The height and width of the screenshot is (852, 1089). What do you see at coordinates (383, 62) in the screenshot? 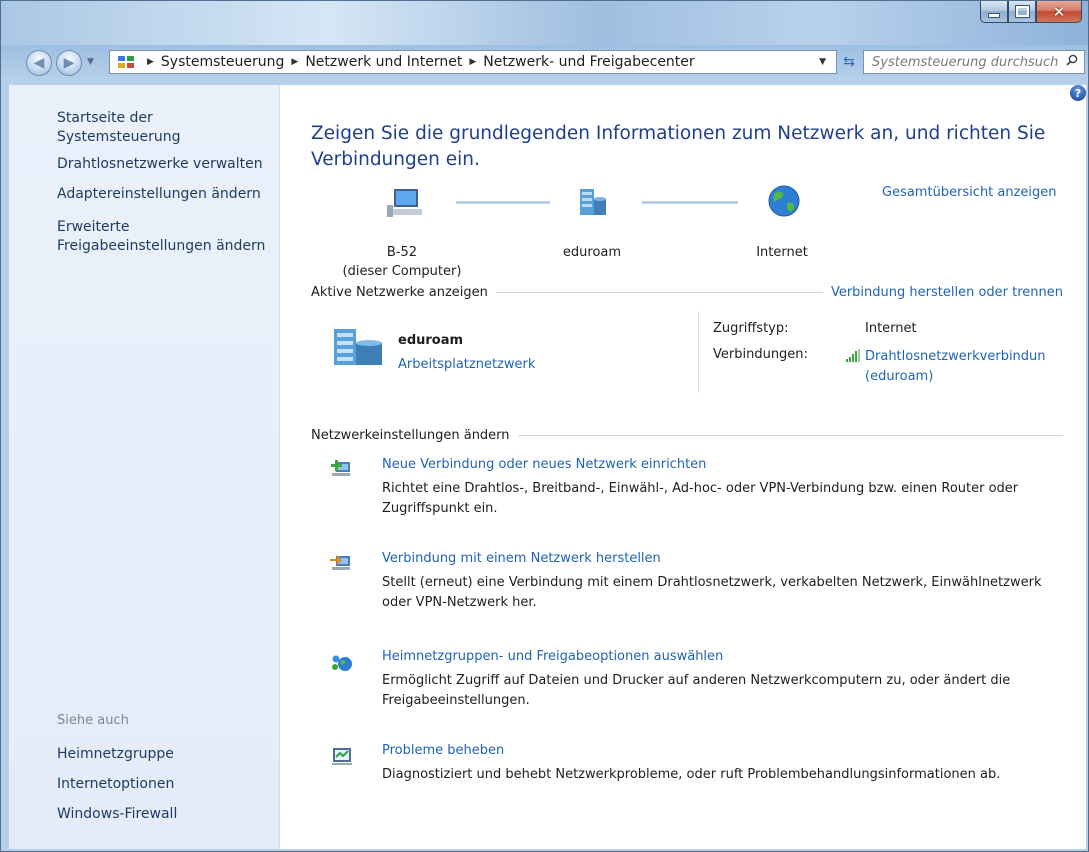
I see `breadcrumb-netzwerk-und-internet: Netzwerk und Internet` at bounding box center [383, 62].